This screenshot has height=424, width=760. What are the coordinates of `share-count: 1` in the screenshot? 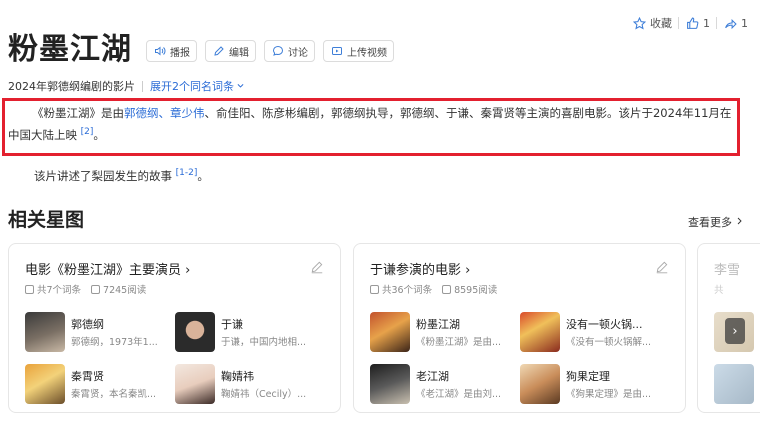 It's located at (744, 23).